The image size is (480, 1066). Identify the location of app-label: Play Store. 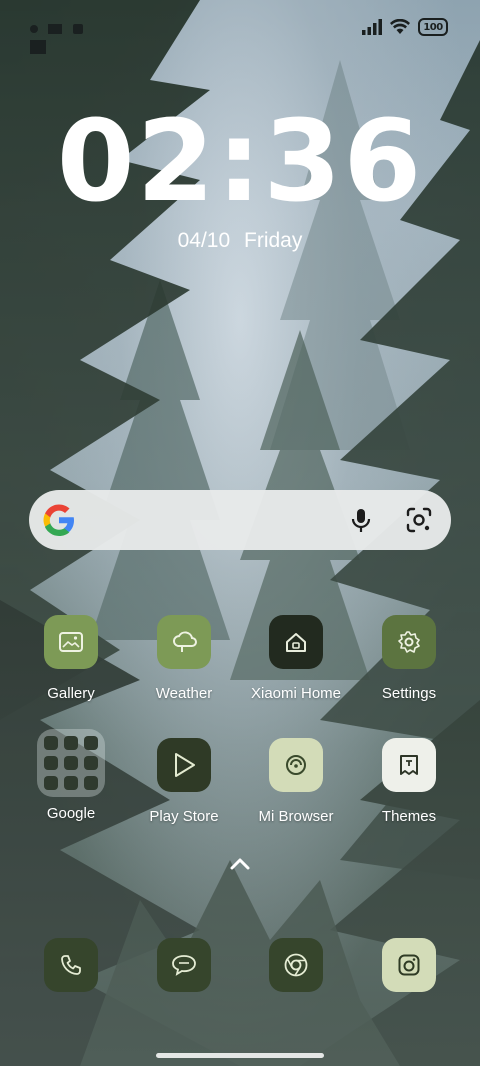
(184, 816).